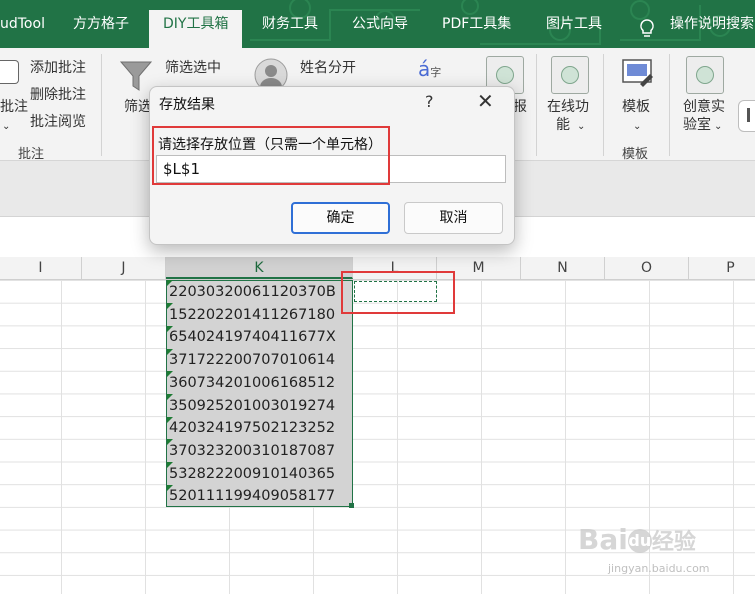 This screenshot has height=594, width=755. Describe the element at coordinates (485, 101) in the screenshot. I see `close-icon: ✕` at that location.